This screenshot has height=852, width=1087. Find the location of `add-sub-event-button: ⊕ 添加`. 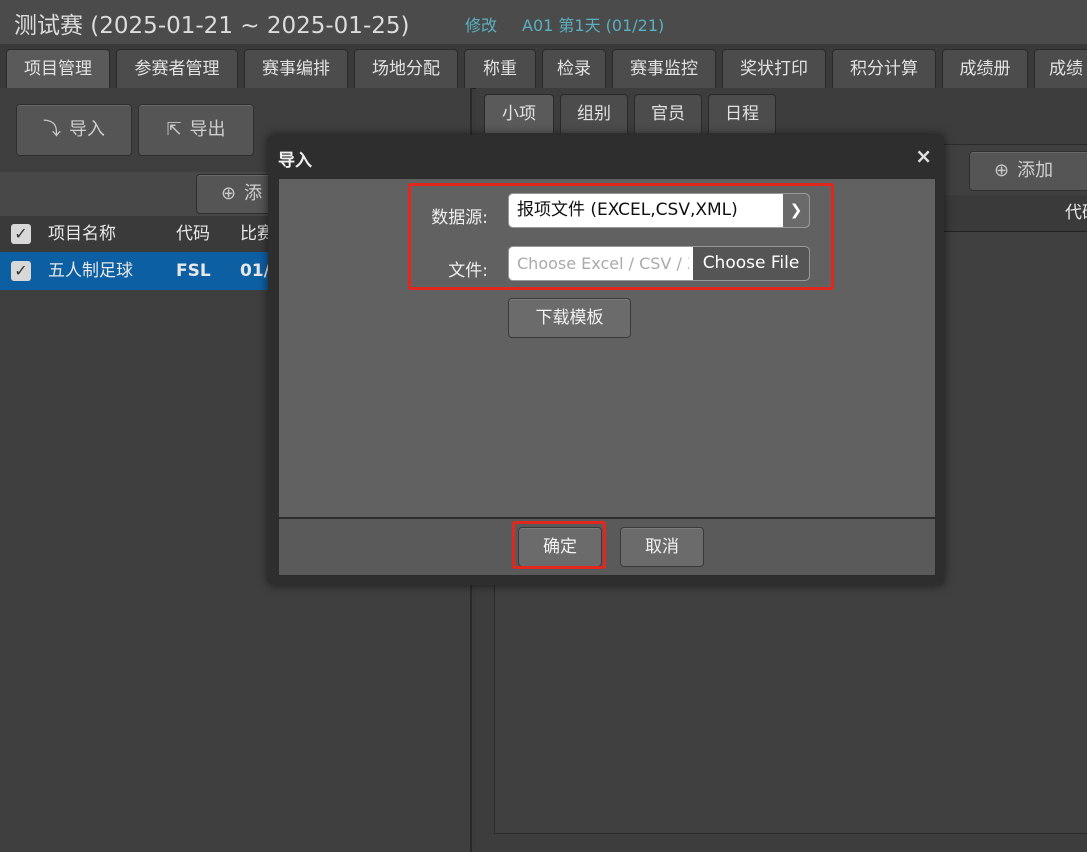

add-sub-event-button: ⊕ 添加 is located at coordinates (1028, 171).